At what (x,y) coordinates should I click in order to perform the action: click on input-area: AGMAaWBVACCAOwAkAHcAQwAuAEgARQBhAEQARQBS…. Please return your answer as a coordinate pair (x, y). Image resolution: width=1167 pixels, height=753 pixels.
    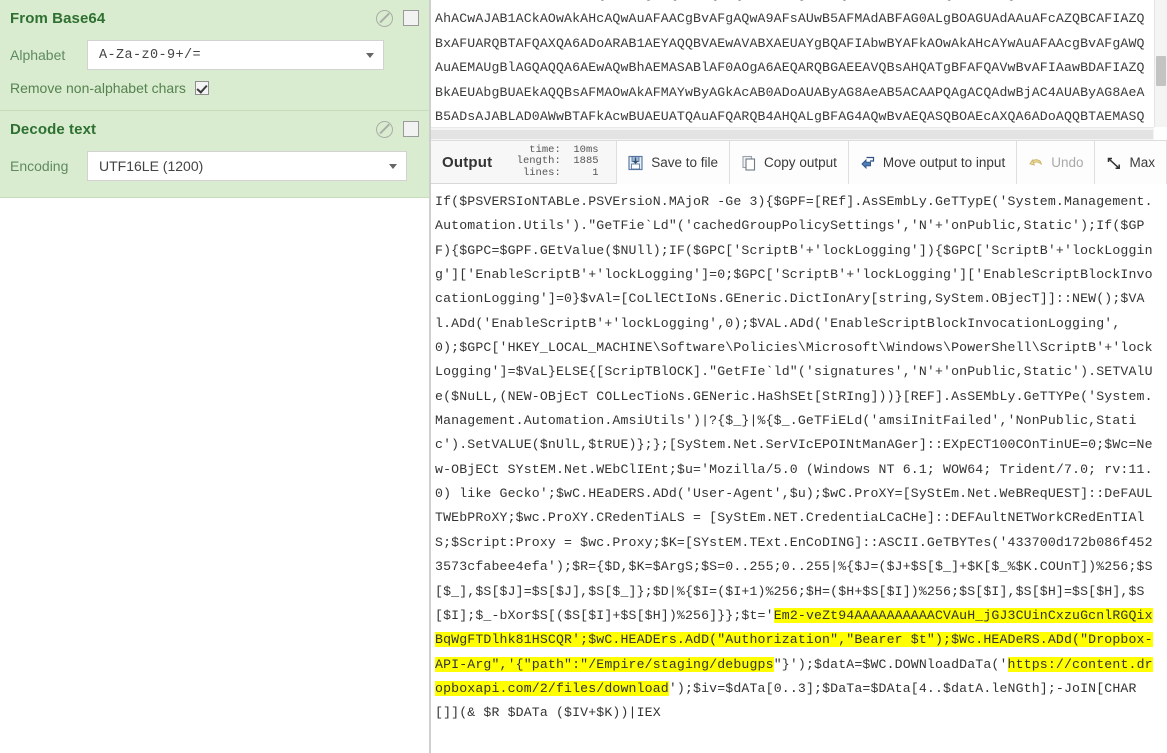
    Looking at the image, I should click on (798, 70).